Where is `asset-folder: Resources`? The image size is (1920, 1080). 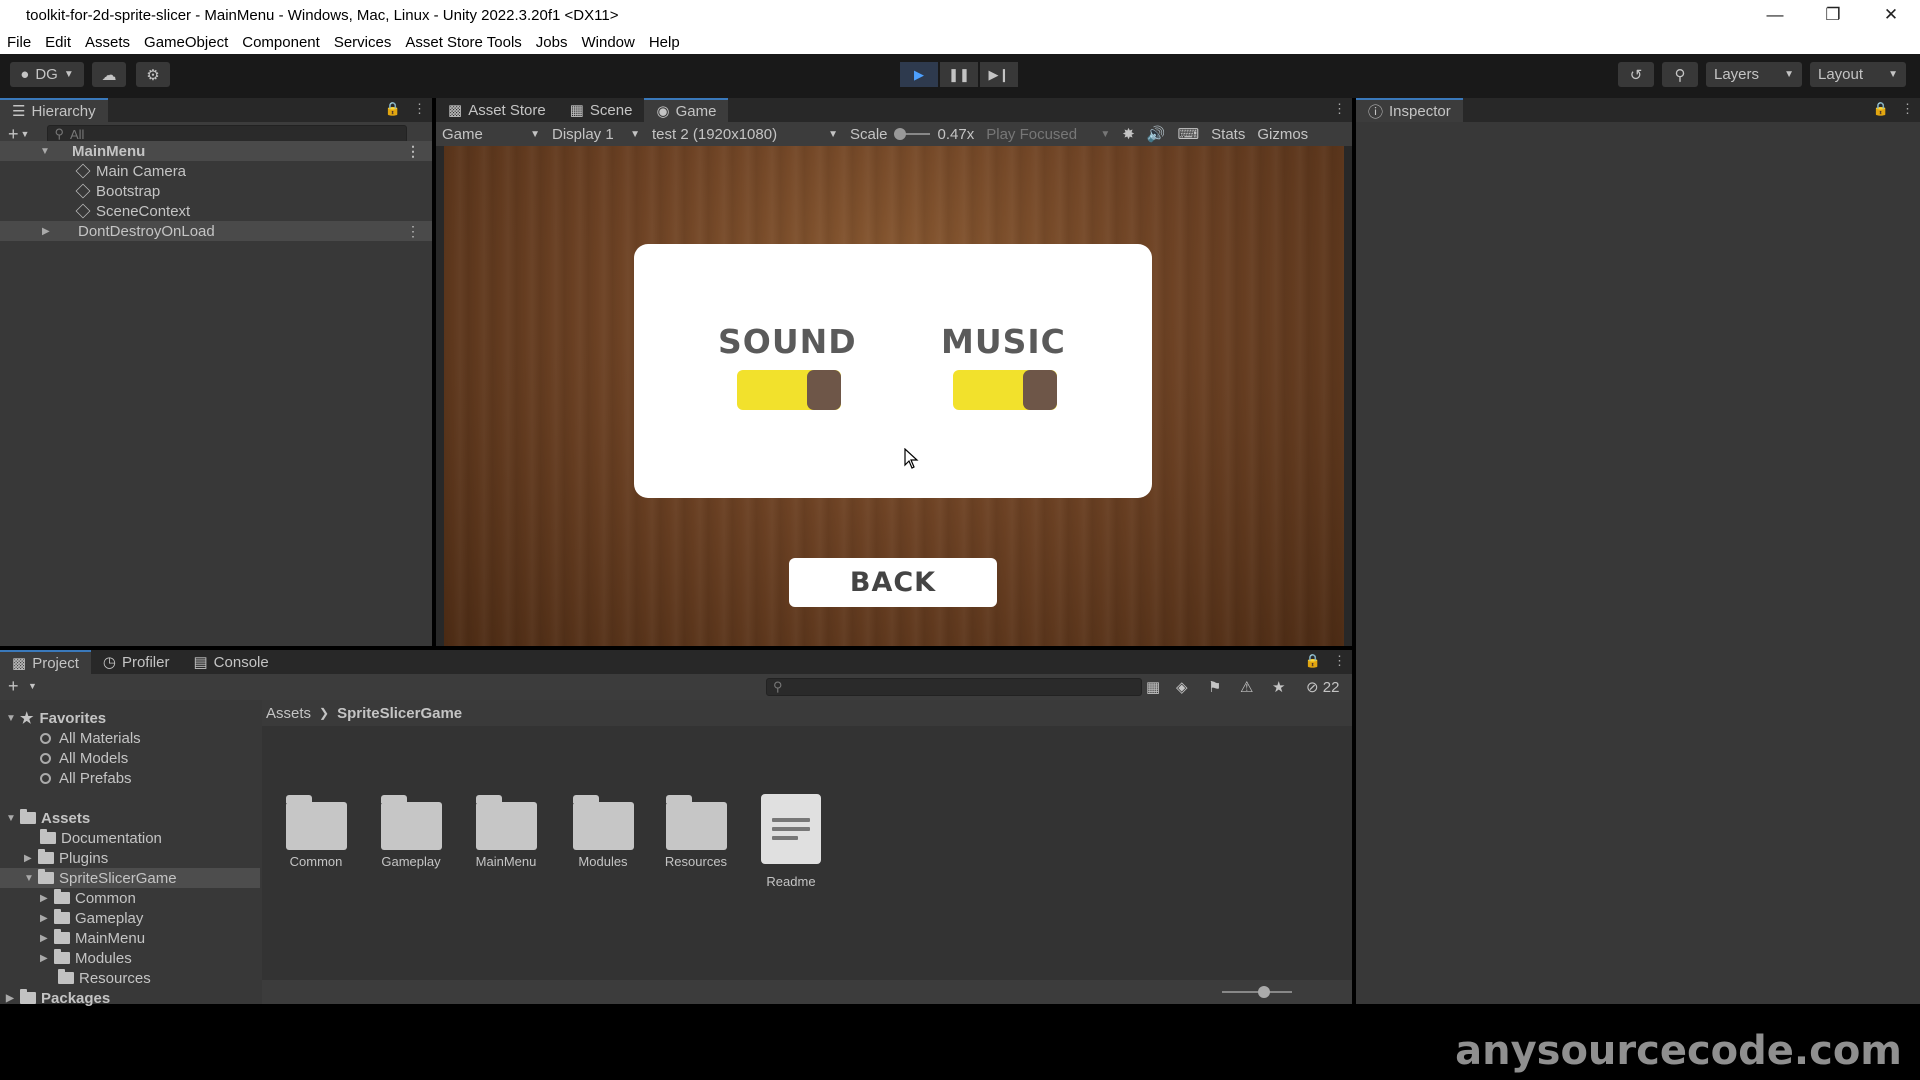
asset-folder: Resources is located at coordinates (696, 830).